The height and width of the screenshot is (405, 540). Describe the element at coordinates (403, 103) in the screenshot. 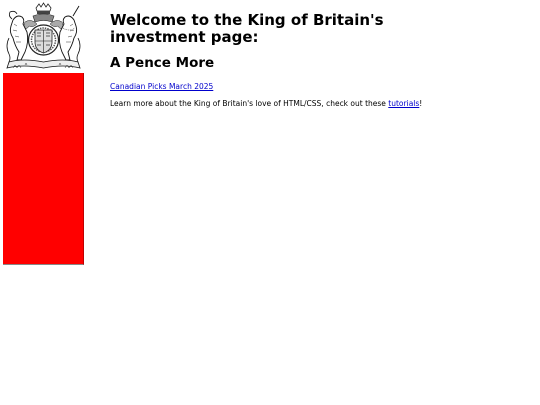

I see `tutorials-link: tutorials` at that location.